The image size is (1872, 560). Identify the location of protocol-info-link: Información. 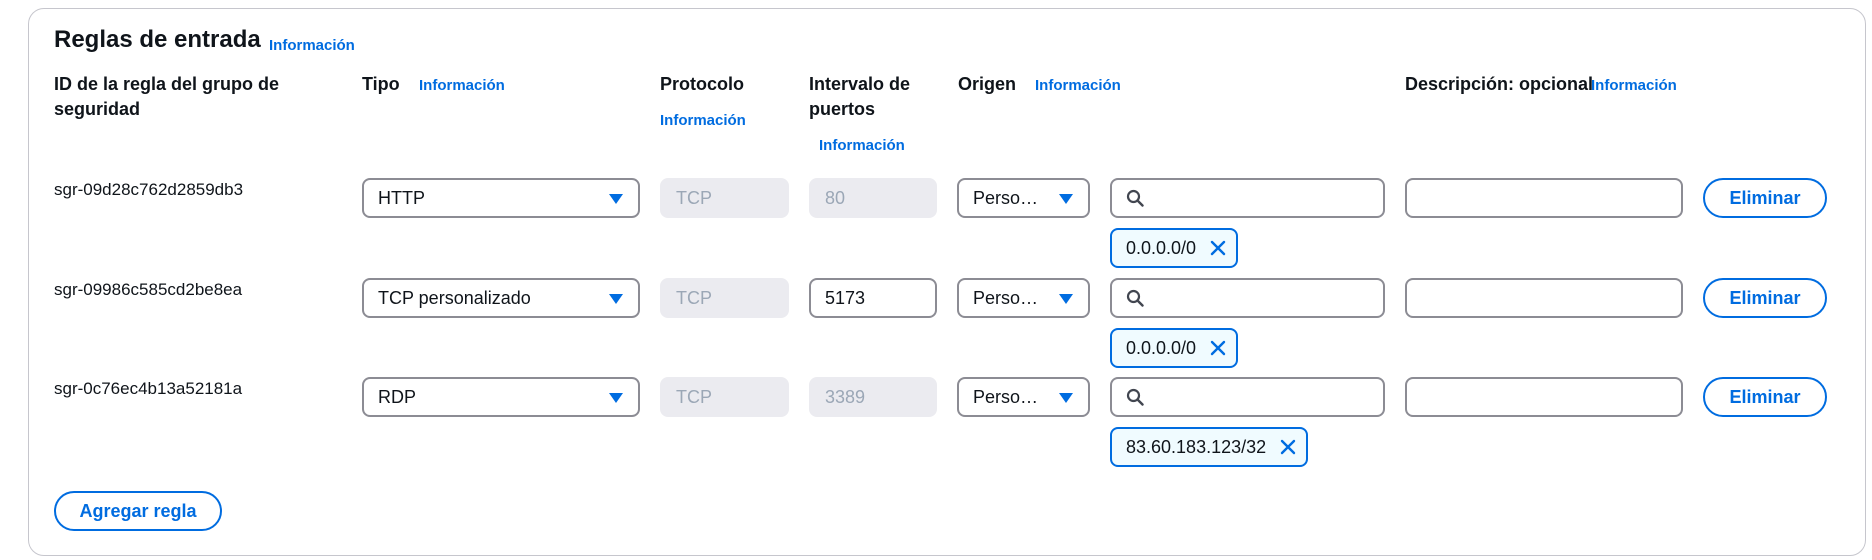
(703, 120).